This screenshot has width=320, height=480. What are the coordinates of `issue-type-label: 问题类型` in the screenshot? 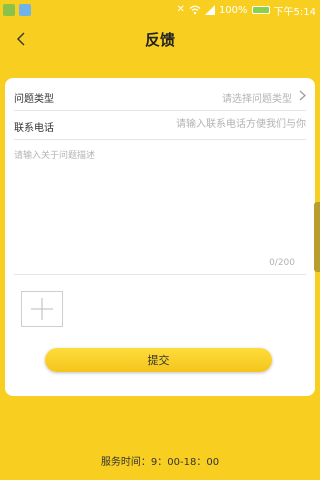 It's located at (34, 99).